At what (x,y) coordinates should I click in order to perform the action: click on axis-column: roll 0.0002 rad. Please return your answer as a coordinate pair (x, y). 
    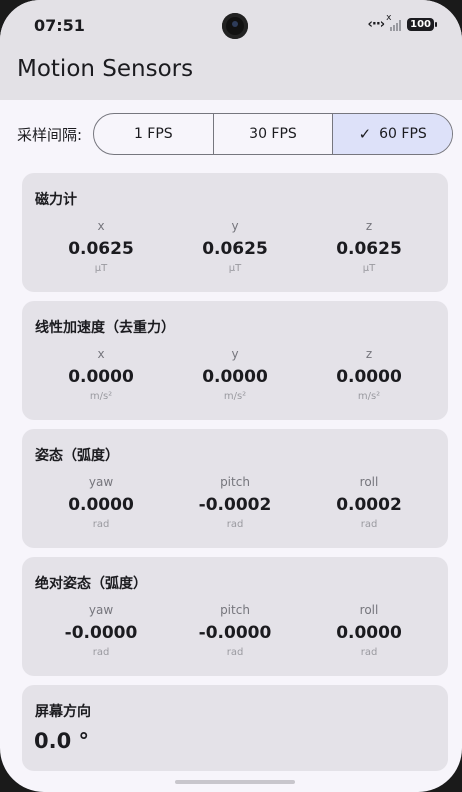
    Looking at the image, I should click on (369, 502).